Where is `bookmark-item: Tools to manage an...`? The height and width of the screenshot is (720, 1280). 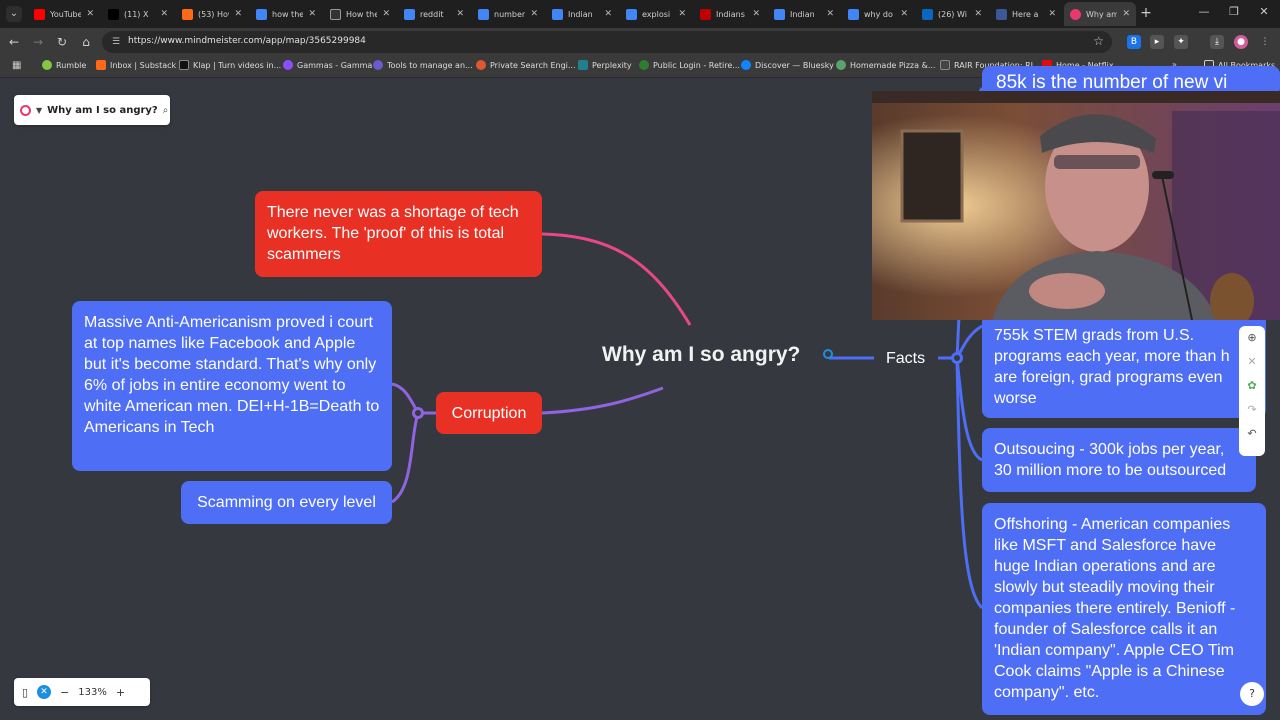 bookmark-item: Tools to manage an... is located at coordinates (423, 65).